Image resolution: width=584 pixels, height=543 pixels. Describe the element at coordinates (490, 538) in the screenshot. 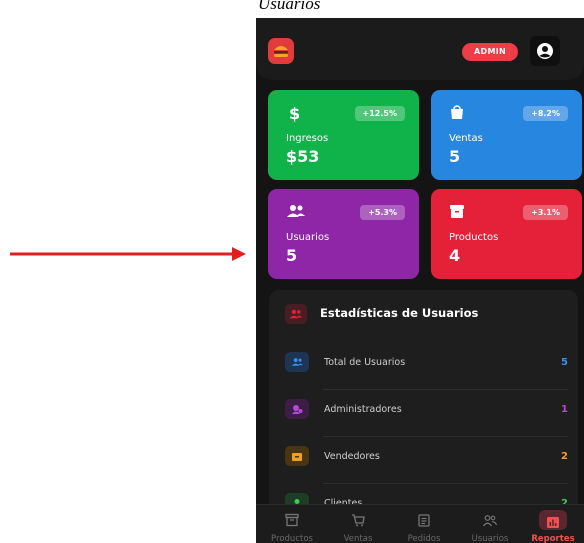

I see `nav-label: Usuarios` at that location.